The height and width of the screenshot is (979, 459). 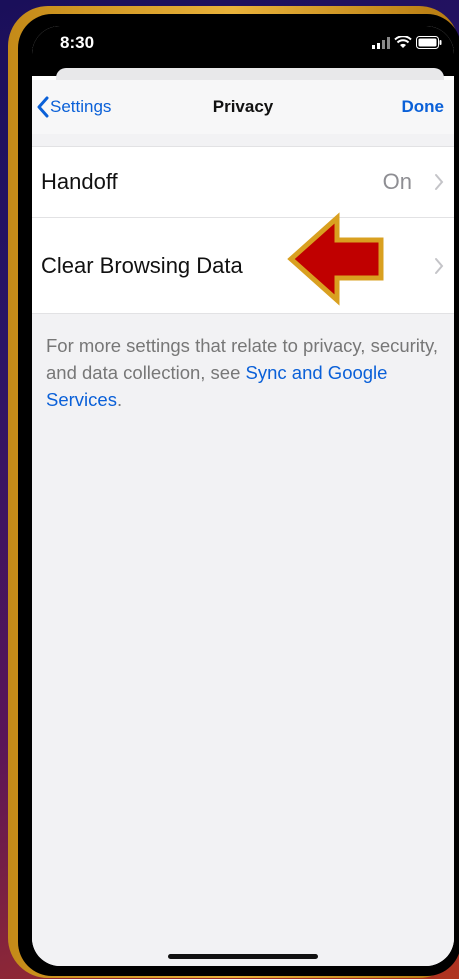 I want to click on clear-browsing-data-label: Clear Browsing Data, so click(x=142, y=265).